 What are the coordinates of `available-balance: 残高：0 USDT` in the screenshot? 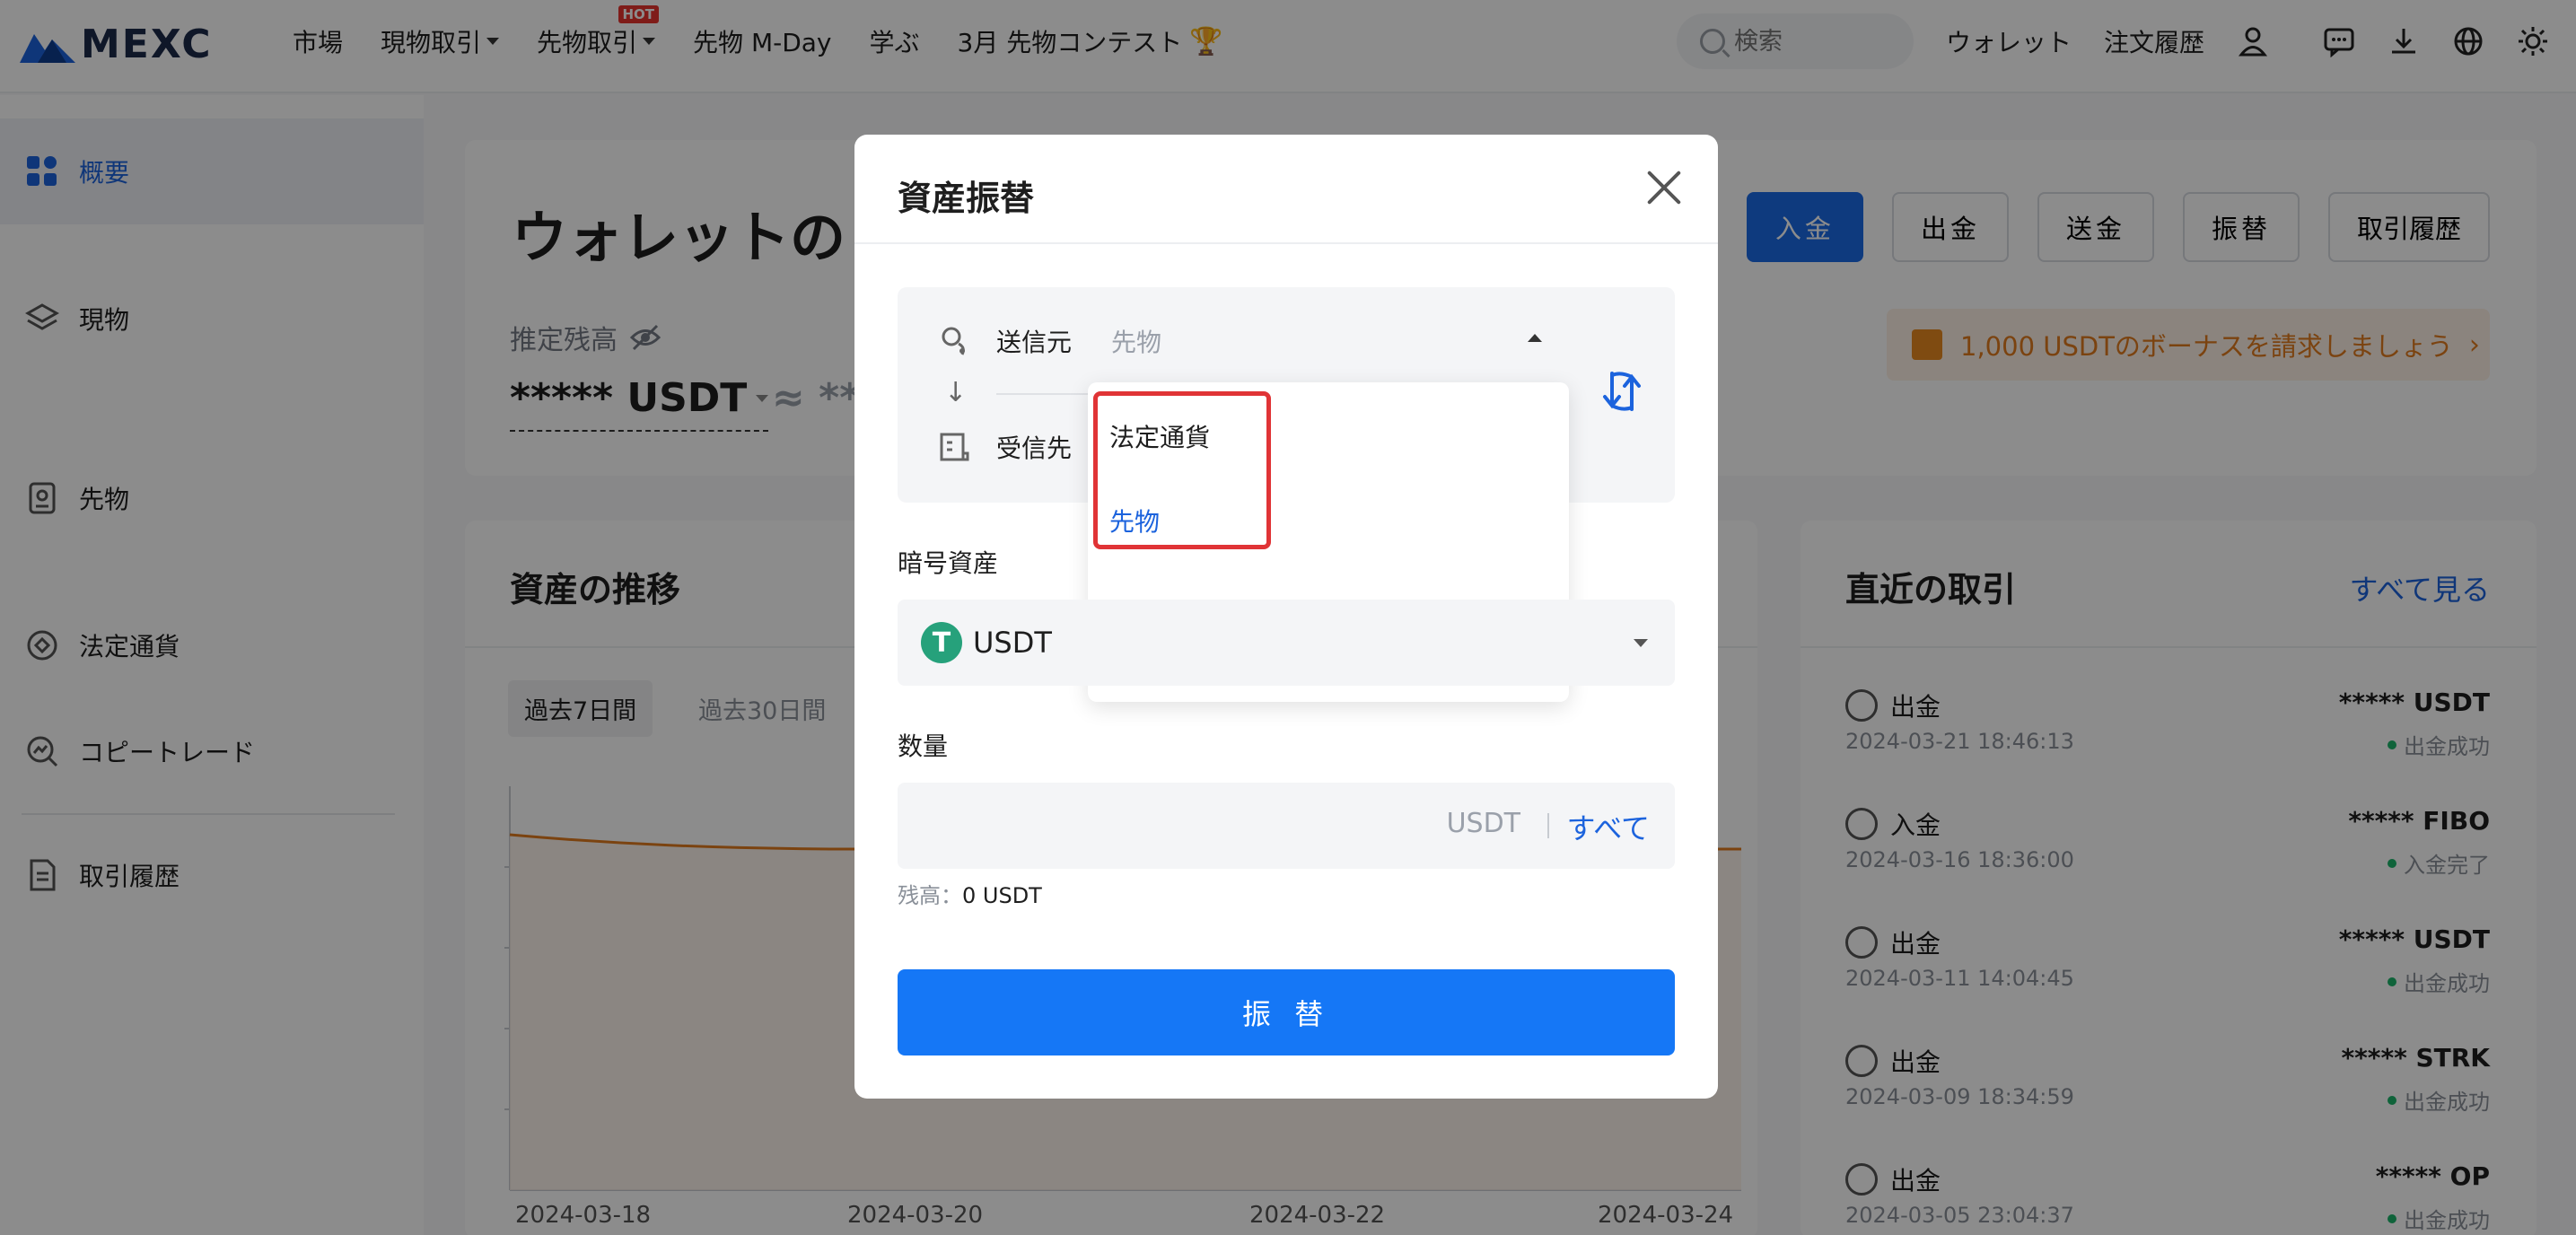 It's located at (970, 893).